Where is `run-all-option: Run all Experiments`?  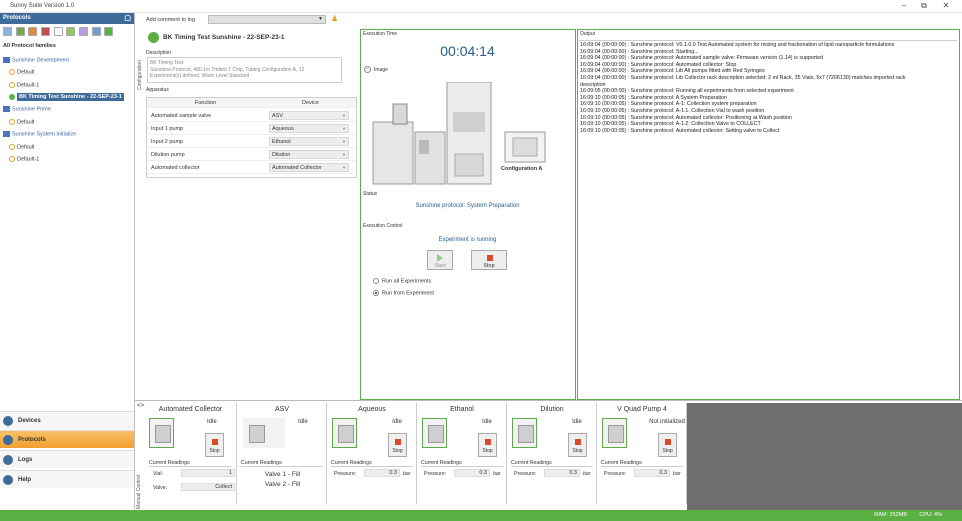
run-all-option: Run all Experiments is located at coordinates (402, 281).